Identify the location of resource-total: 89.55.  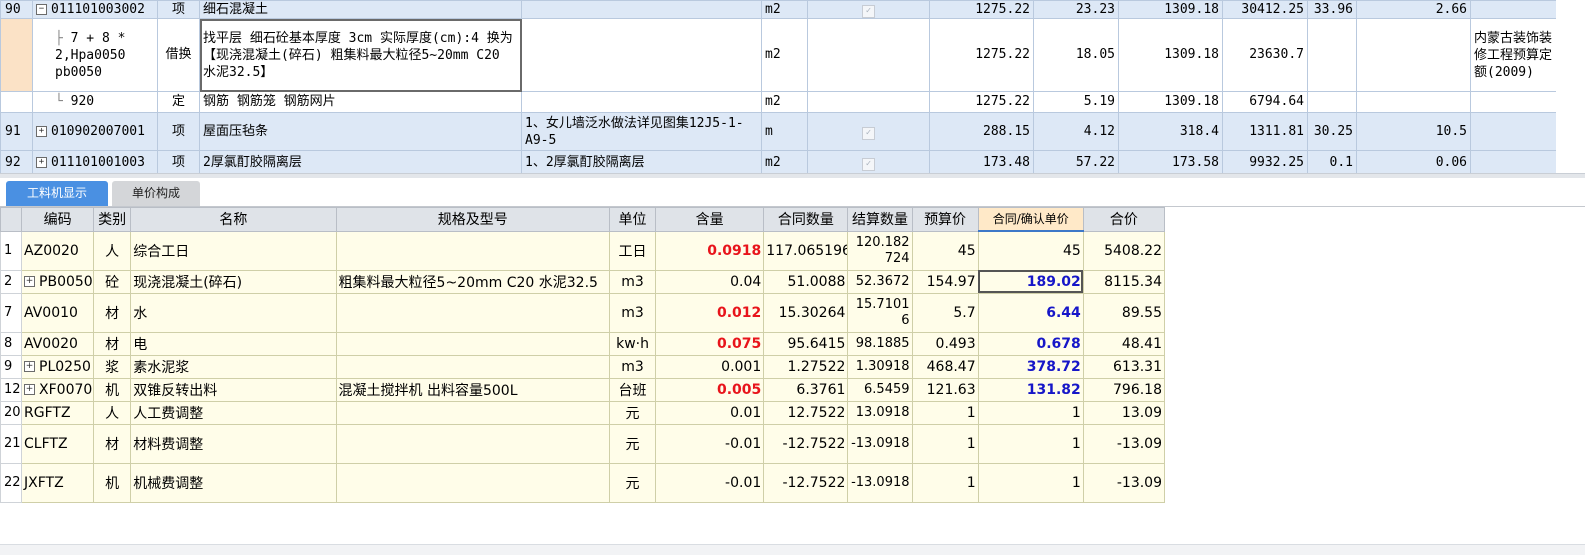
(1124, 312).